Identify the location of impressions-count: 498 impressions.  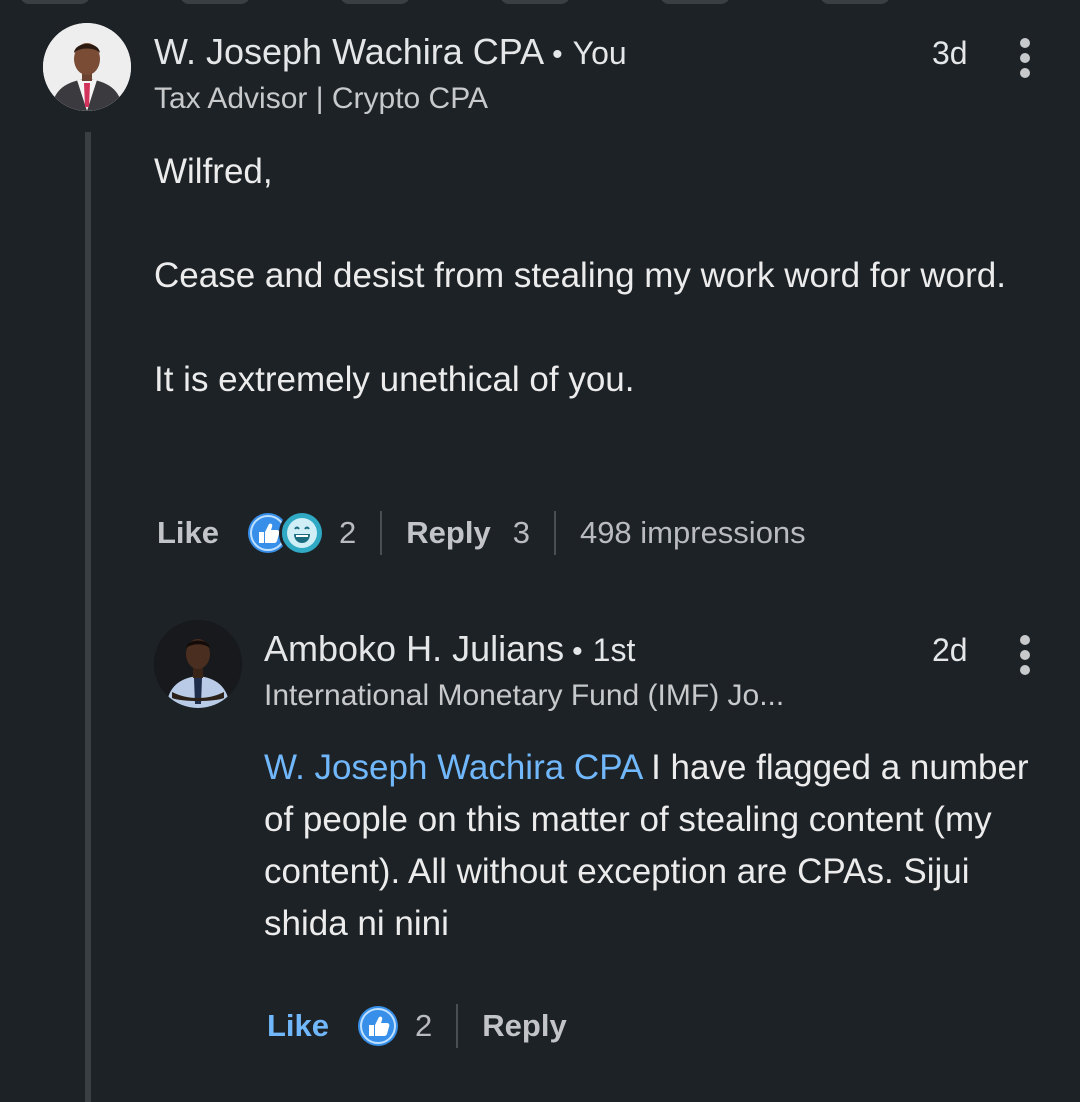
(693, 533).